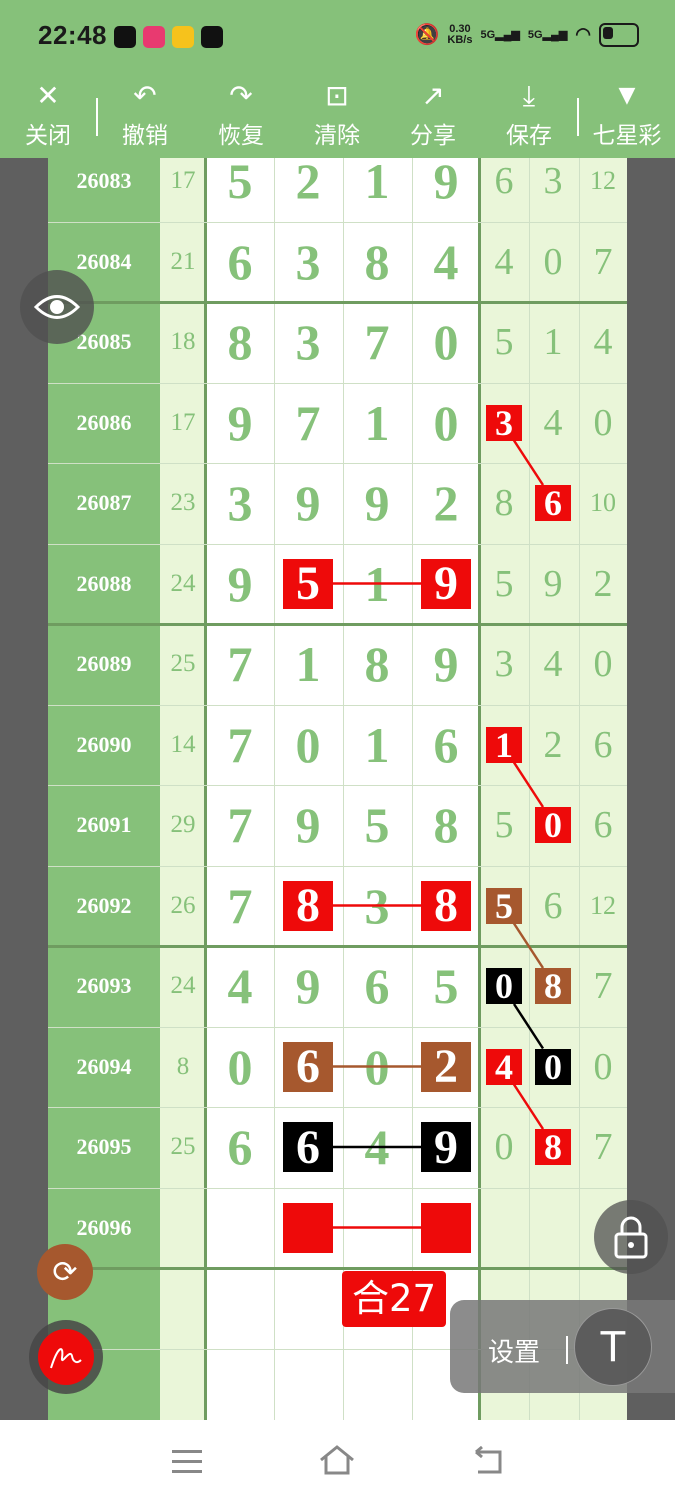  What do you see at coordinates (627, 136) in the screenshot?
I see `lottery-type-label: 七星彩` at bounding box center [627, 136].